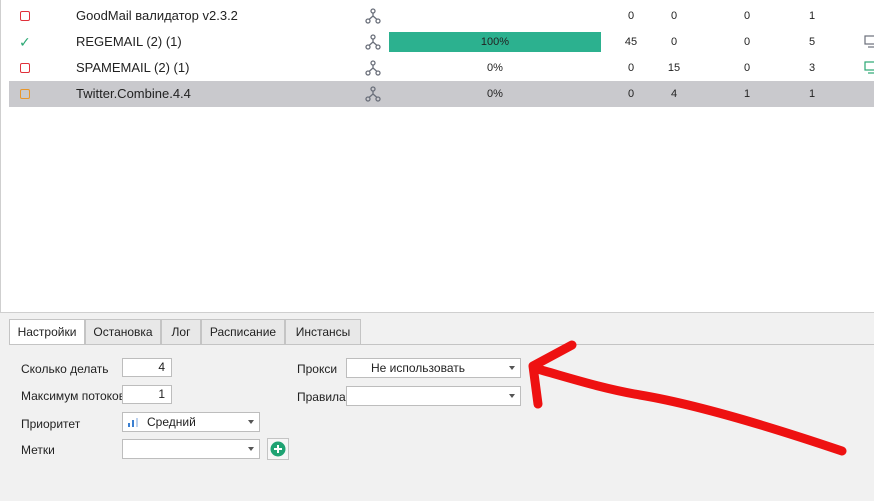  What do you see at coordinates (171, 422) in the screenshot?
I see `priority-value: Средний` at bounding box center [171, 422].